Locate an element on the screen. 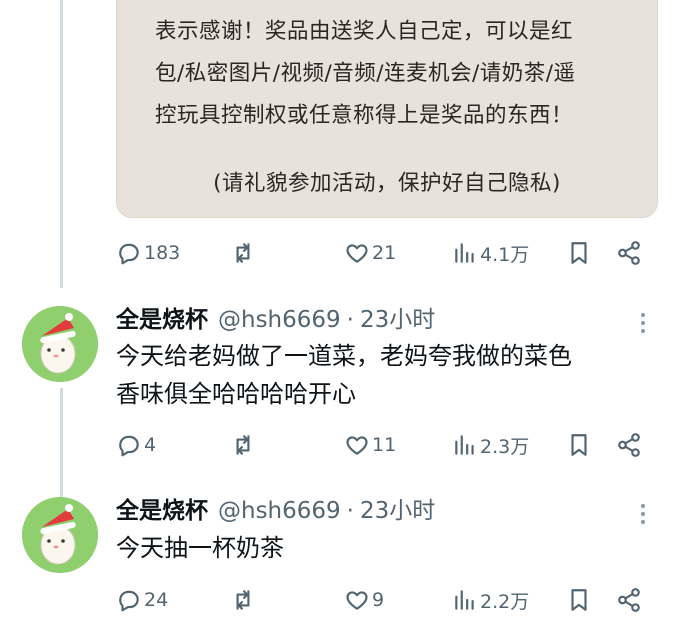  reply-1-action-bar: 4 11 2.3万 is located at coordinates (386, 445).